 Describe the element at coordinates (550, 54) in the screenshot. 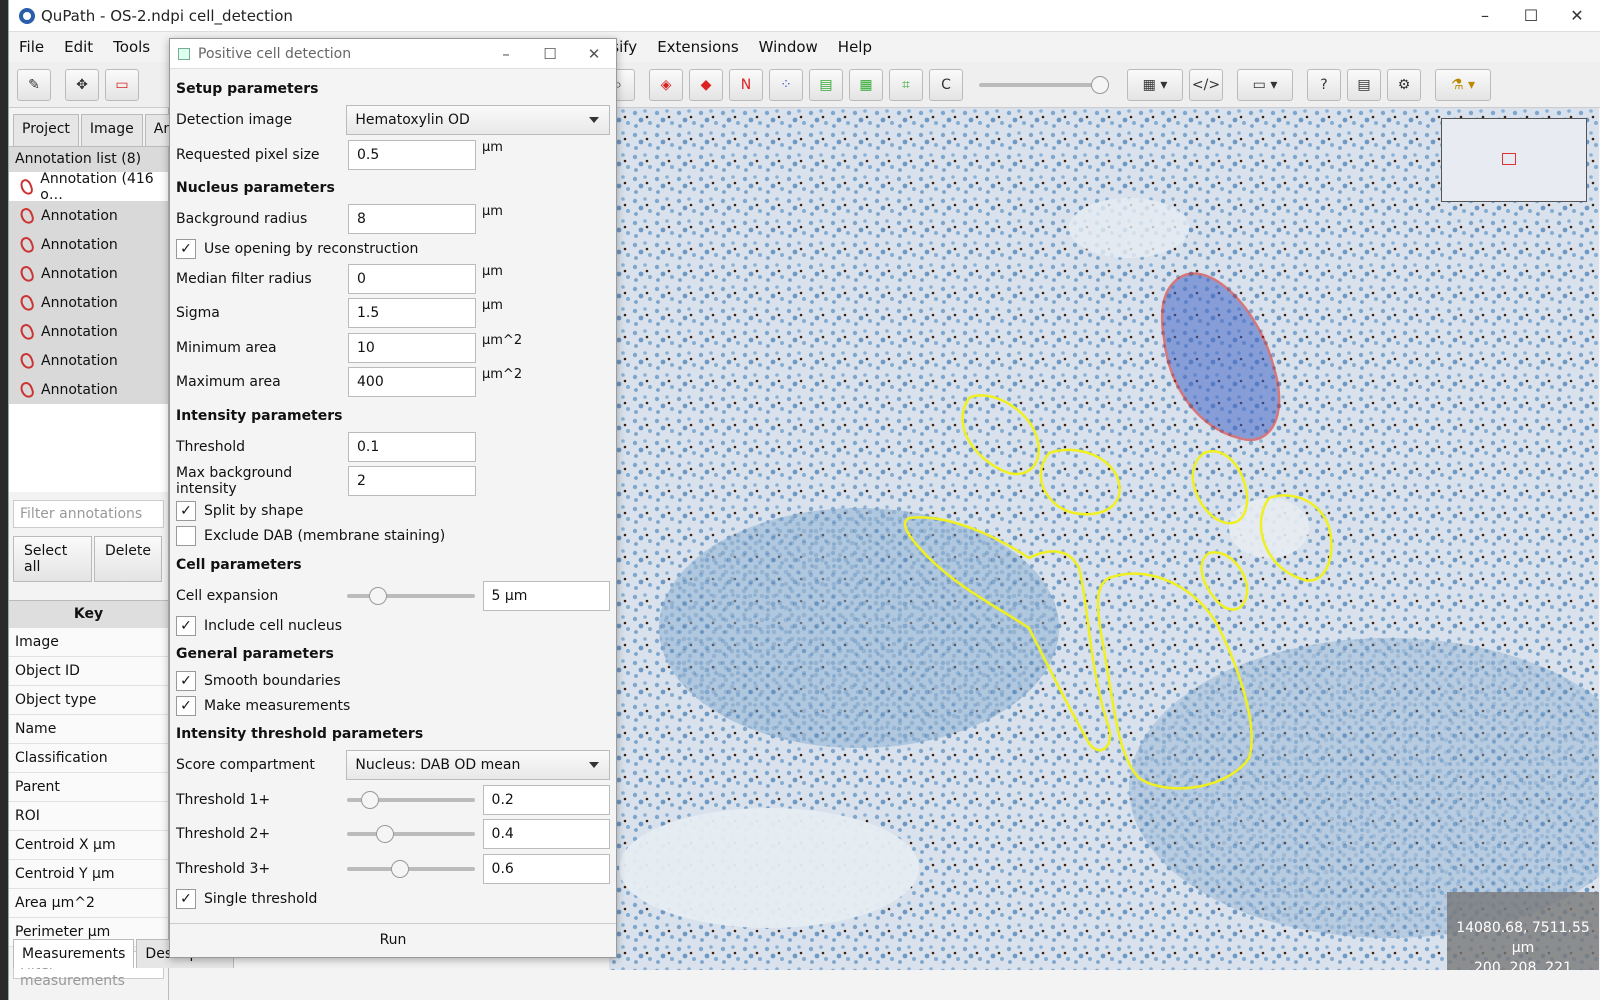

I see `dialog-maximize-icon: ☐` at that location.